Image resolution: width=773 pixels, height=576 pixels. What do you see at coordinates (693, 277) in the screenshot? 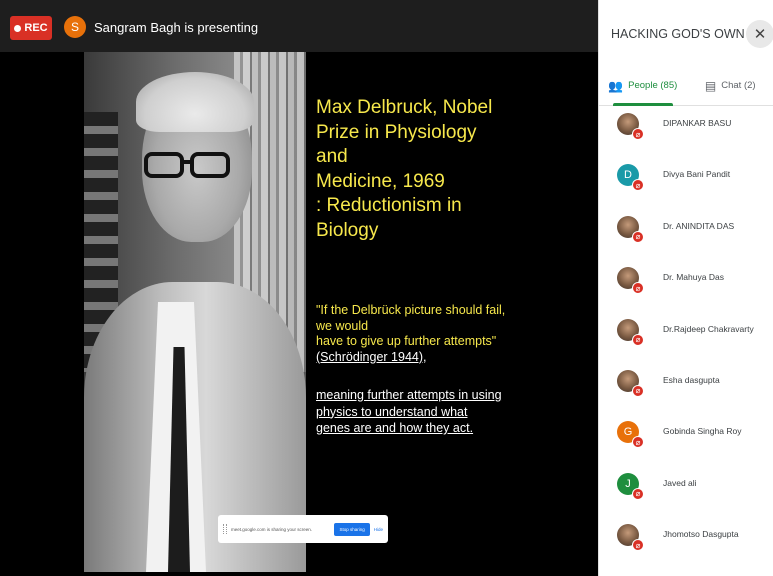
I see `participant-name: Dr. Mahuya Das` at bounding box center [693, 277].